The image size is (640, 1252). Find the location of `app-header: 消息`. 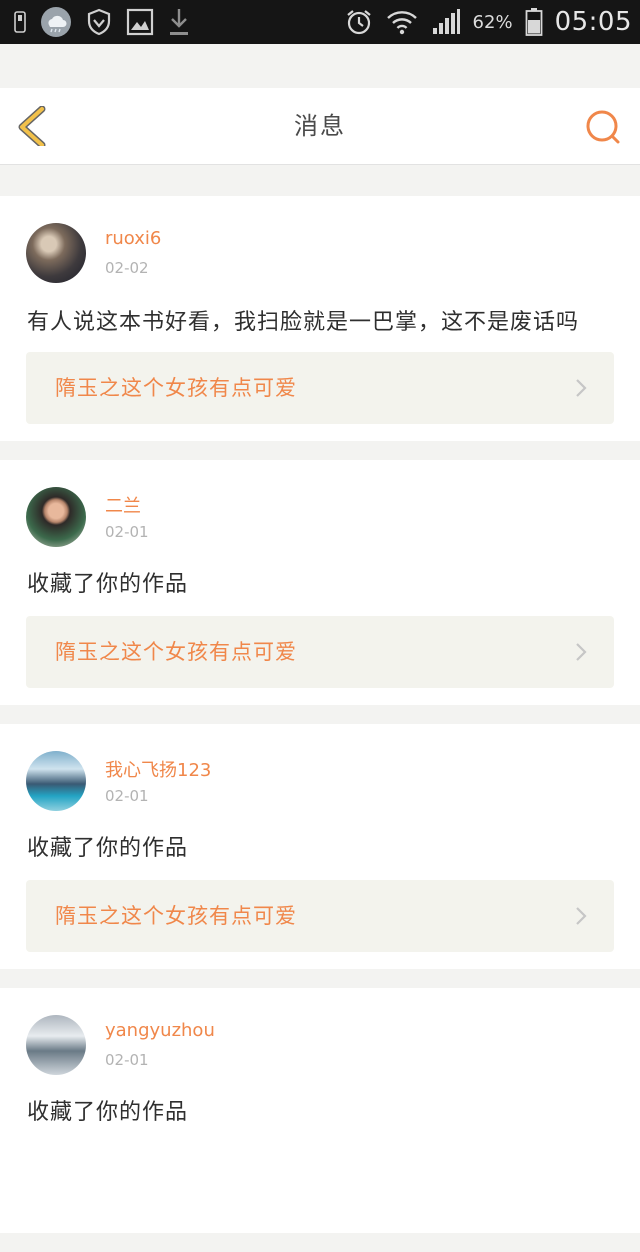

app-header: 消息 is located at coordinates (320, 126).